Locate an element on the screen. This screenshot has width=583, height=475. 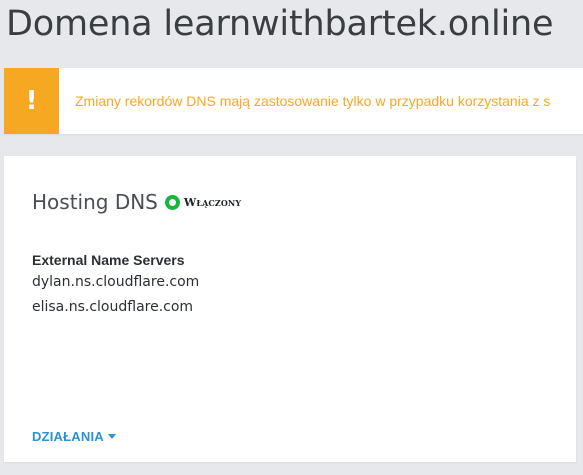
status-label: Włączony is located at coordinates (212, 202).